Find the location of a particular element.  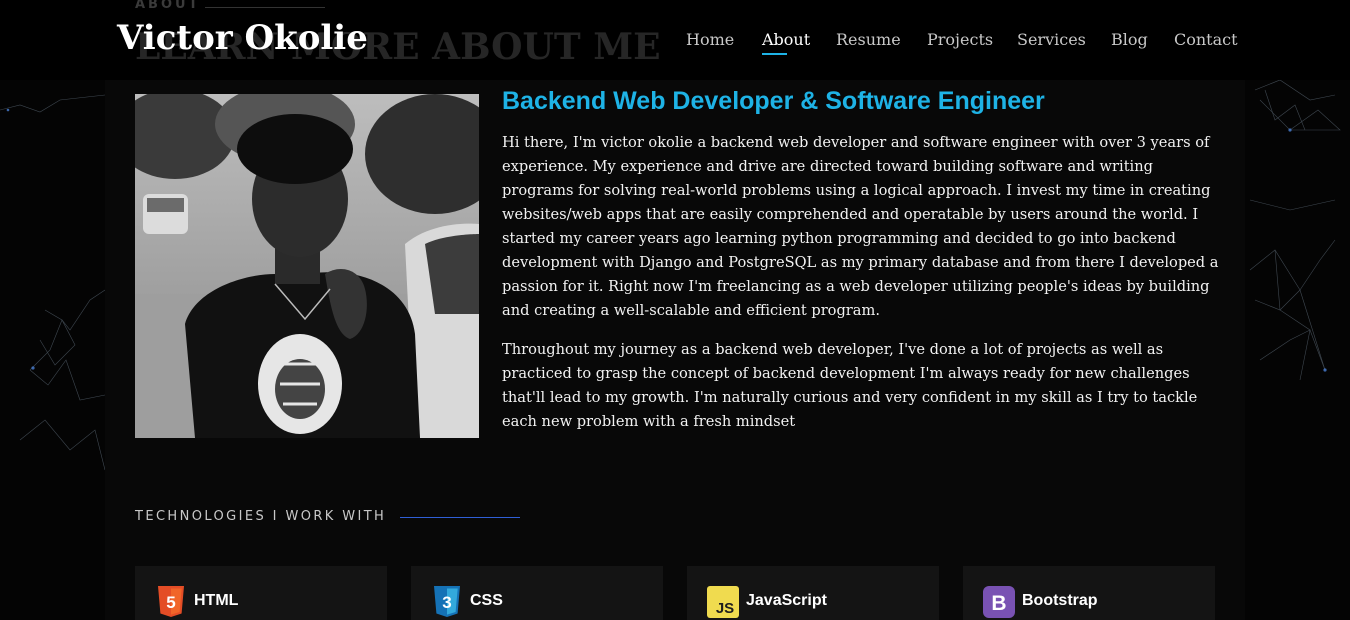

nav-projects: Projects is located at coordinates (960, 39).